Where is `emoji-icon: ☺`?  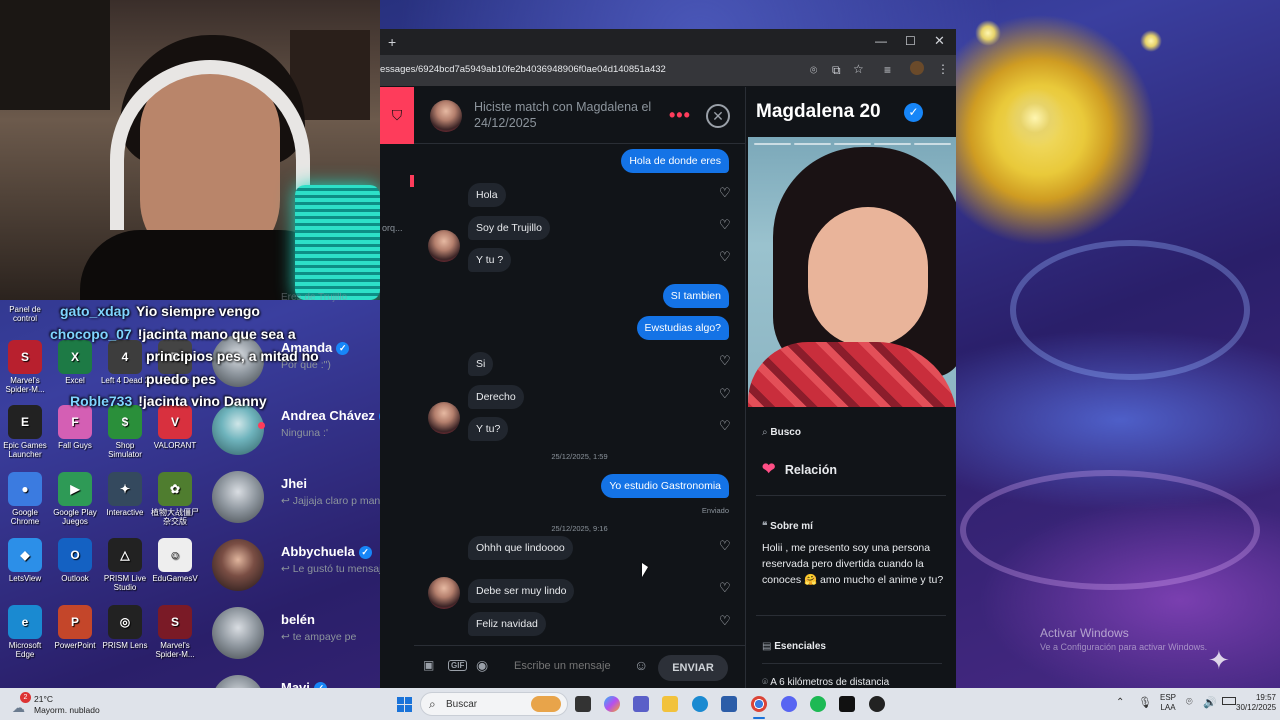 emoji-icon: ☺ is located at coordinates (641, 665).